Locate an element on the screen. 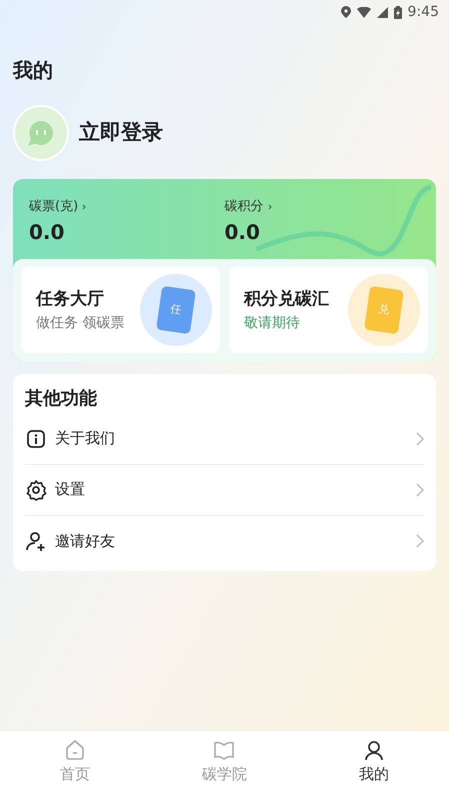  section-title: 其他功能 is located at coordinates (61, 398).